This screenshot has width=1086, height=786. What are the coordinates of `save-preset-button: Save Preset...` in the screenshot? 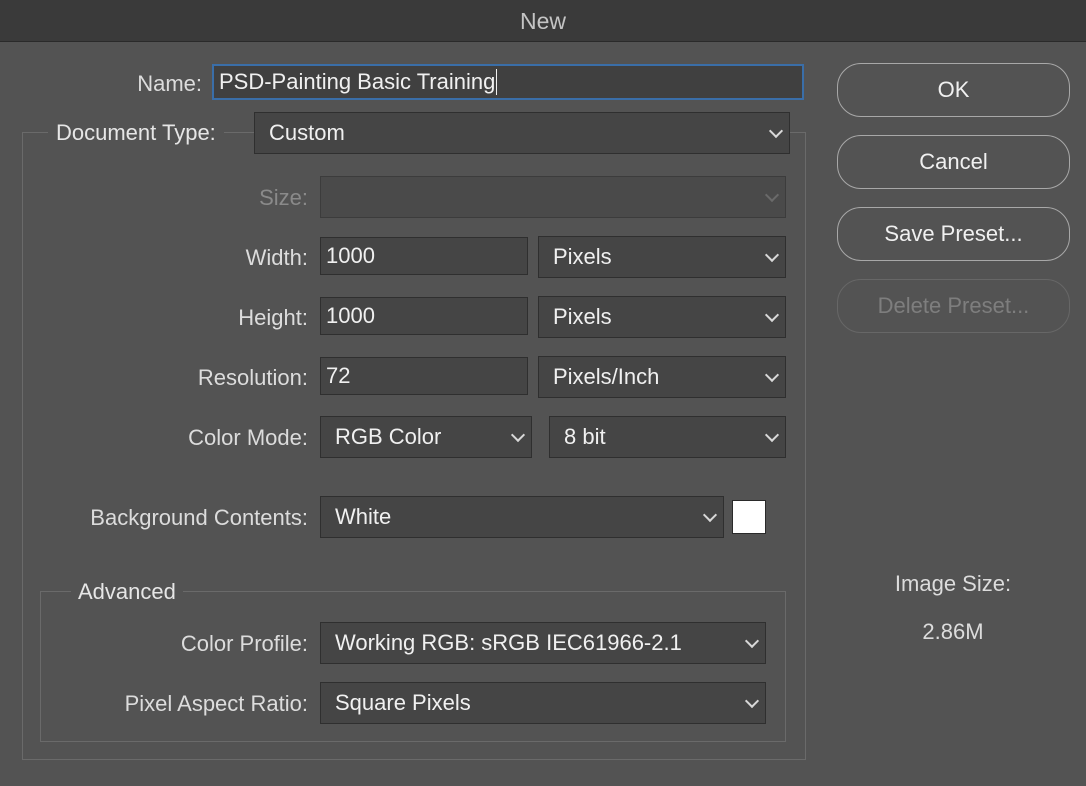 It's located at (953, 234).